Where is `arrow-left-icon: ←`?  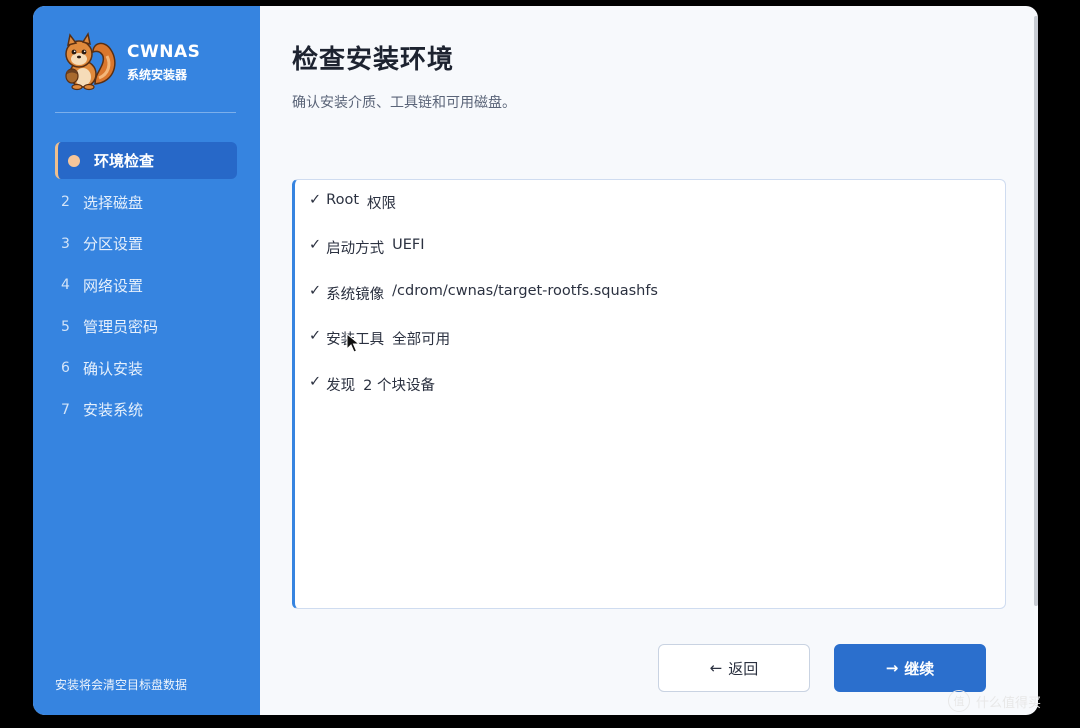
arrow-left-icon: ← is located at coordinates (716, 668).